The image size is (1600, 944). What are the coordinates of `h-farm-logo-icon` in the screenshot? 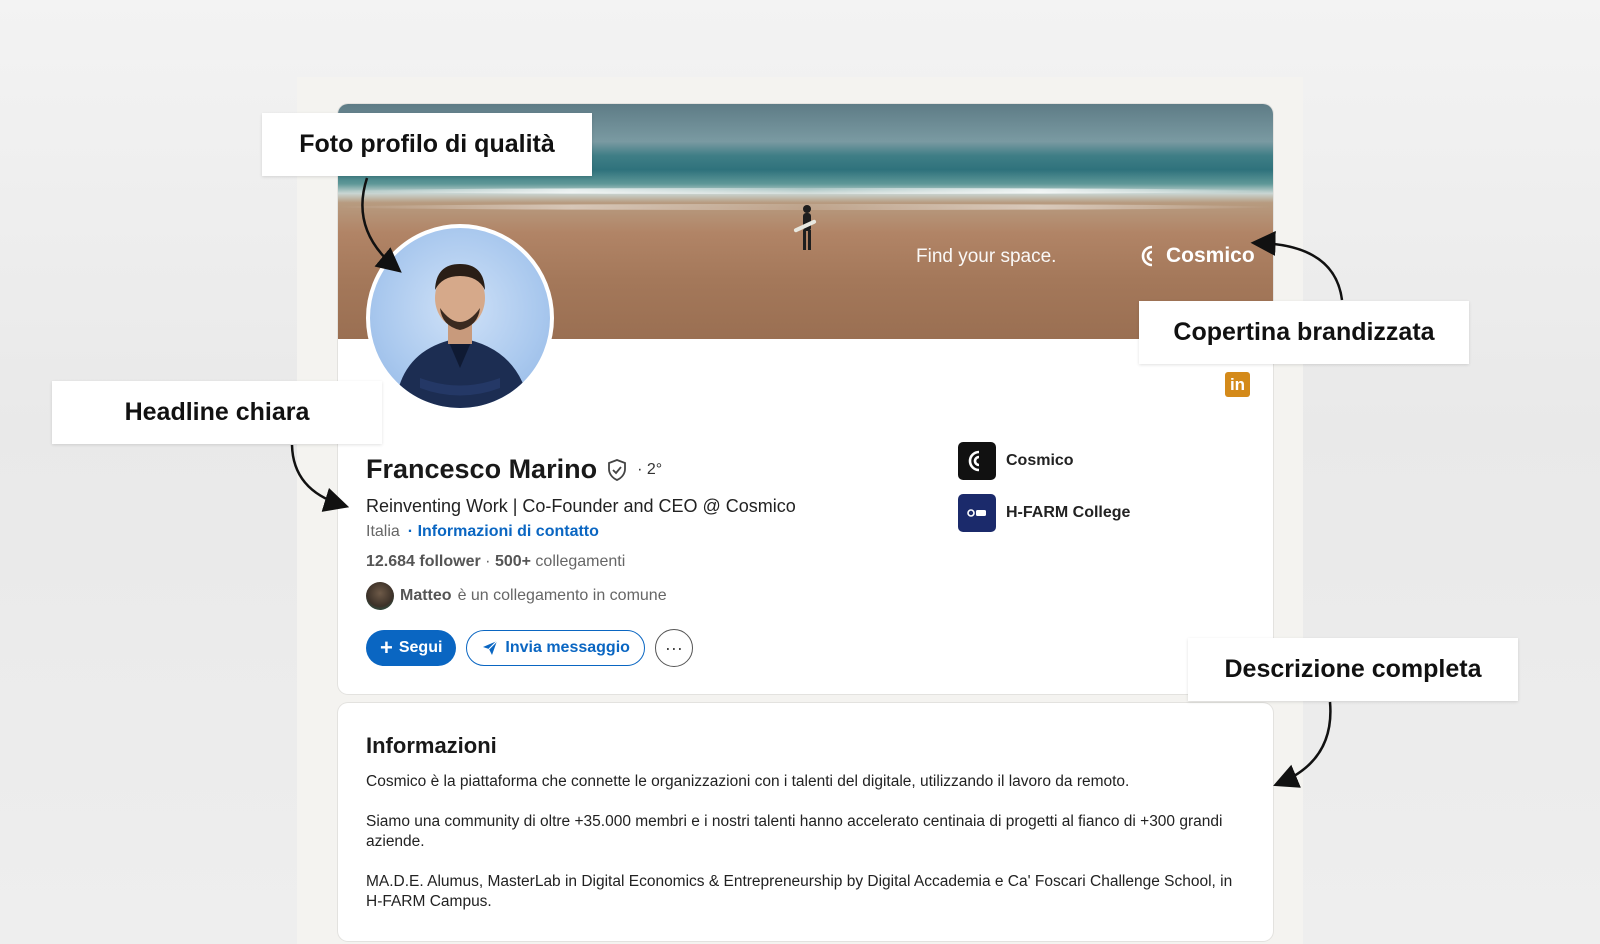 It's located at (977, 513).